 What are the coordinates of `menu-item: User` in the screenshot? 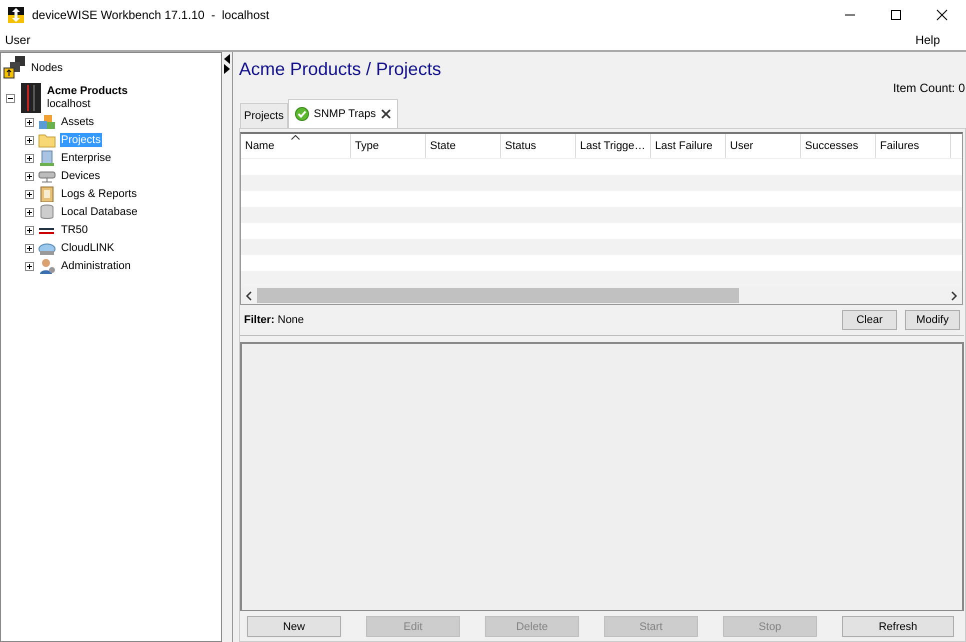 It's located at (17, 40).